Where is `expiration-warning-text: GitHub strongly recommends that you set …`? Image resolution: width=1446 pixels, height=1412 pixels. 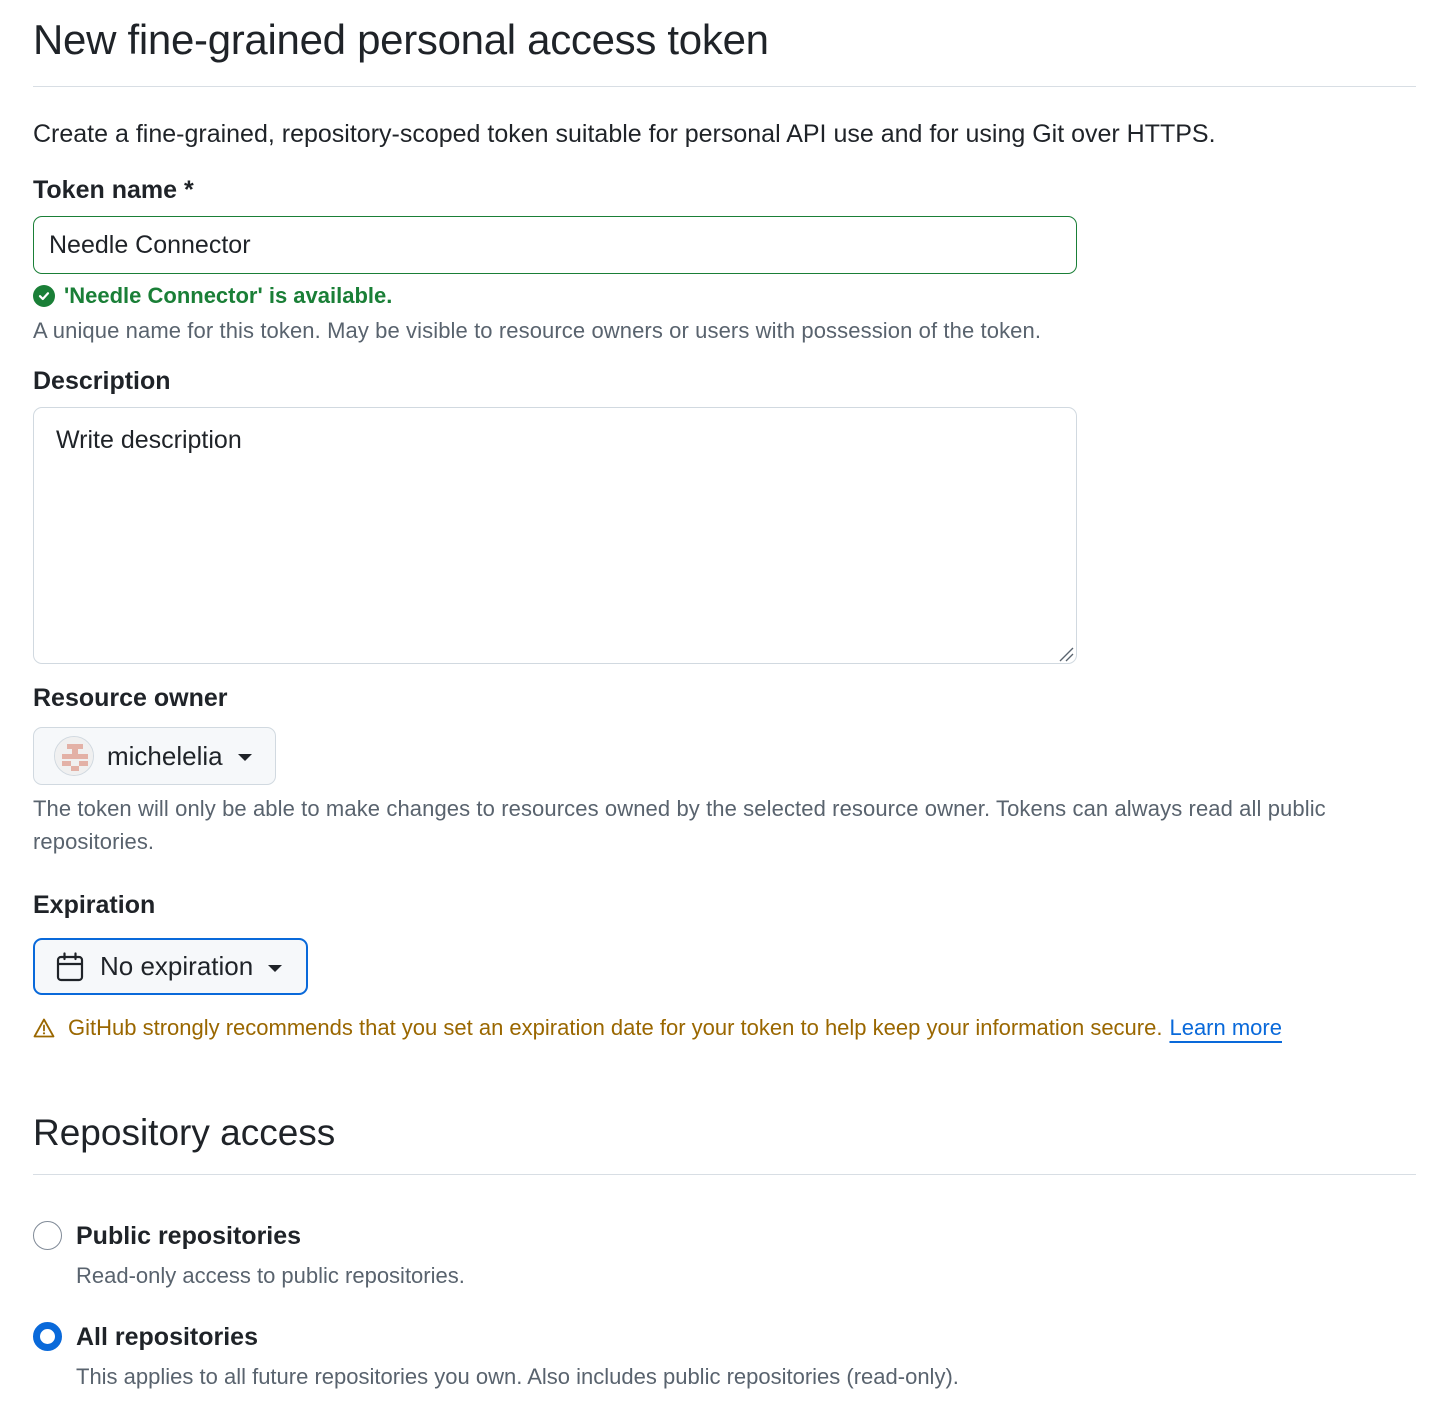
expiration-warning-text: GitHub strongly recommends that you set … is located at coordinates (615, 1027).